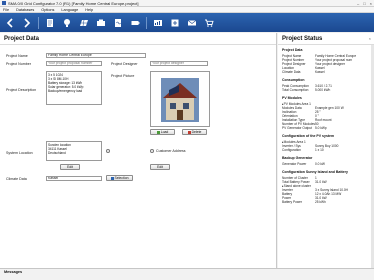 This screenshot has width=374, height=280. What do you see at coordinates (118, 23) in the screenshot?
I see `inverter-icon` at bounding box center [118, 23].